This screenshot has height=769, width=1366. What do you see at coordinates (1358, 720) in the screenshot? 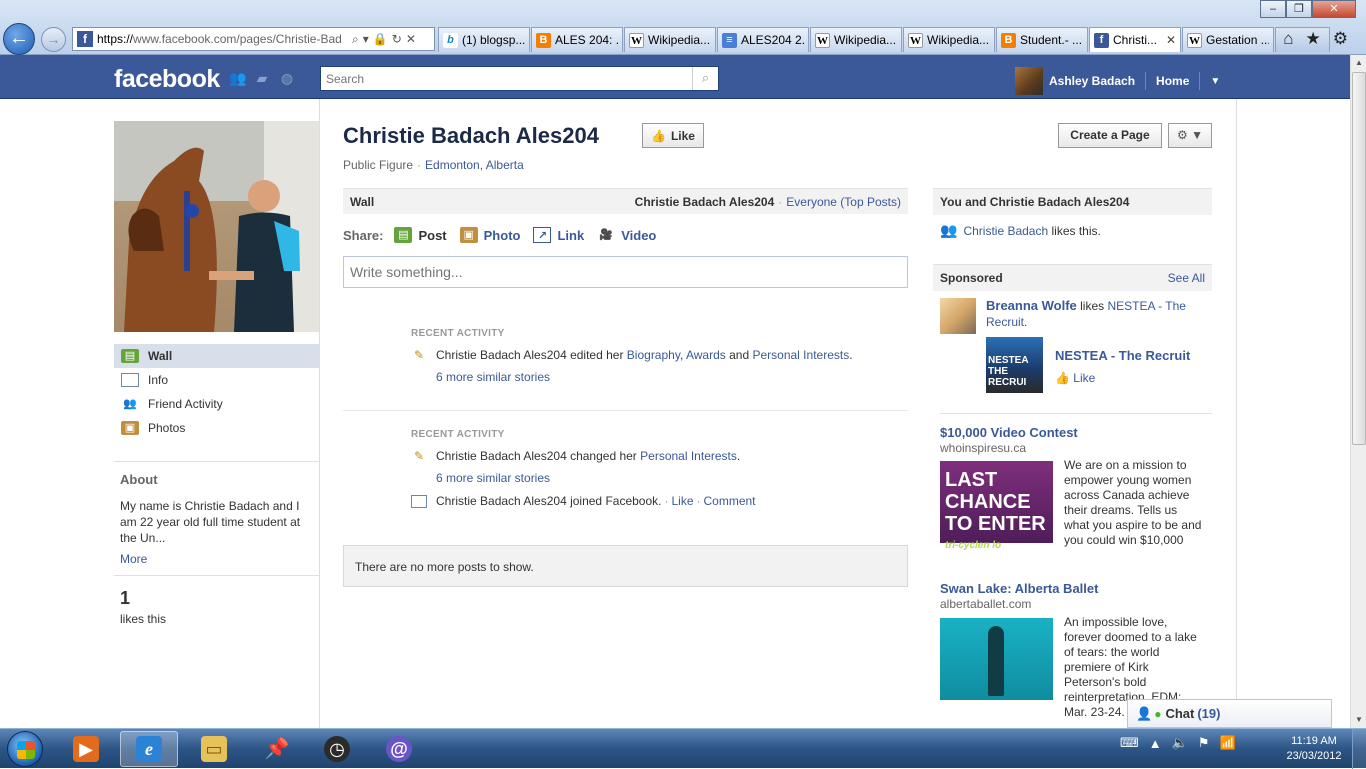
I see `scroll-down-arrow-icon: ▼` at bounding box center [1358, 720].